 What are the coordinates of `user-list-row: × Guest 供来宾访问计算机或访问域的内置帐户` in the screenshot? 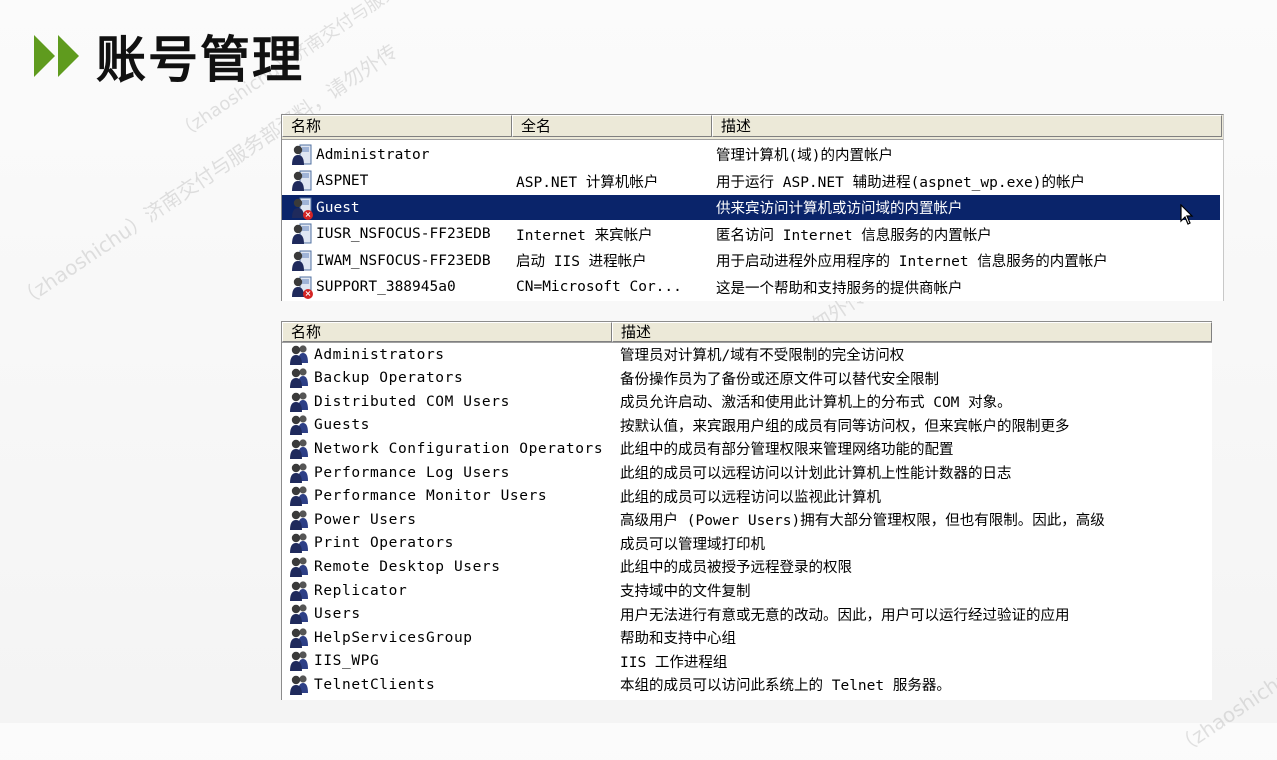 It's located at (751, 207).